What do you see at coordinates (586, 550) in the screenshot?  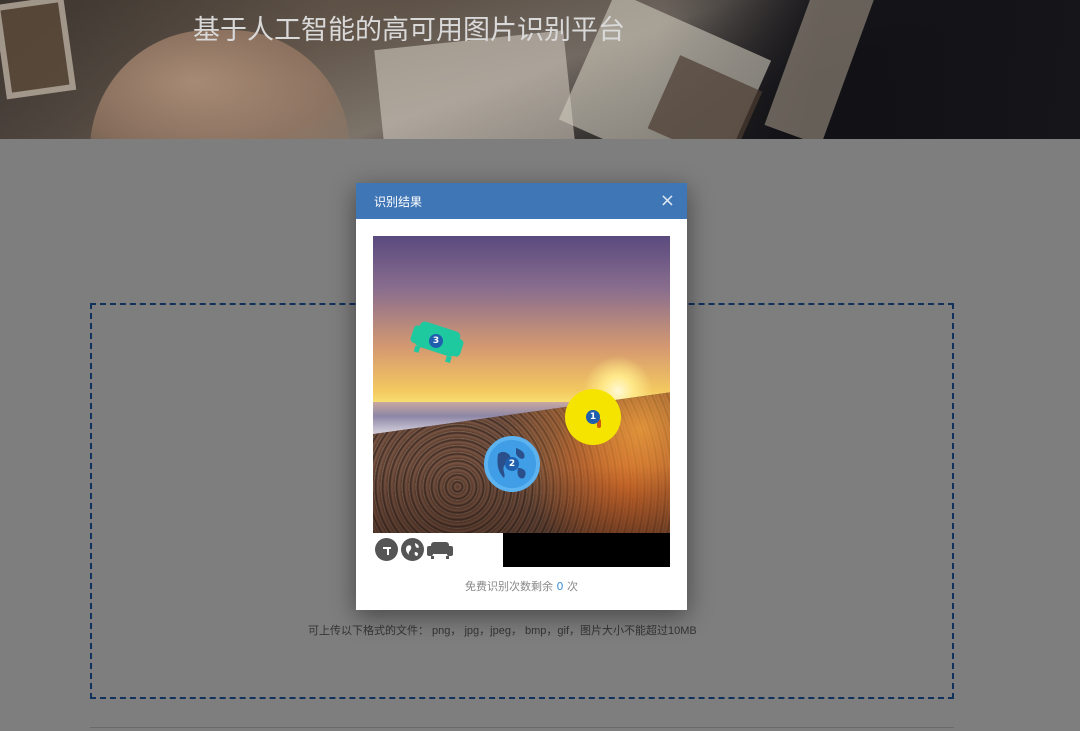 I see `redacted-block` at bounding box center [586, 550].